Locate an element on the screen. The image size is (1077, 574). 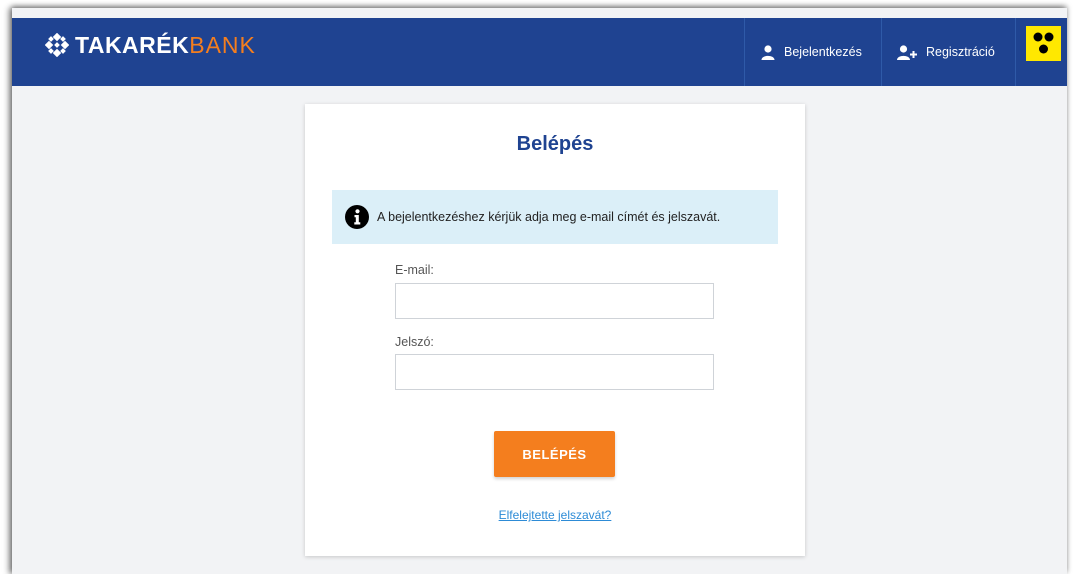
forgot-password-link: Elfelejtette jelszavát? is located at coordinates (555, 515).